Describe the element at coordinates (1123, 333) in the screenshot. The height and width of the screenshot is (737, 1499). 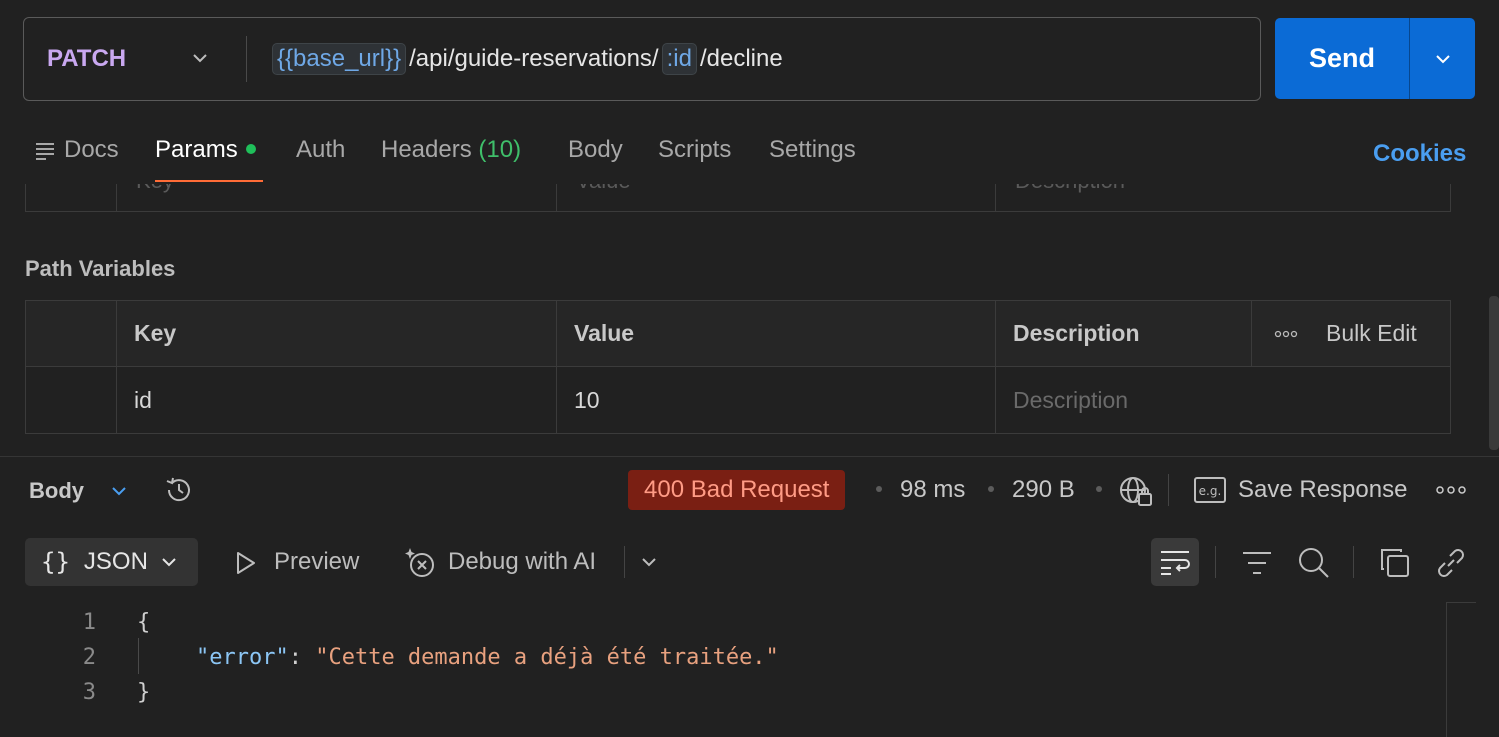
I see `description-header: Description` at that location.